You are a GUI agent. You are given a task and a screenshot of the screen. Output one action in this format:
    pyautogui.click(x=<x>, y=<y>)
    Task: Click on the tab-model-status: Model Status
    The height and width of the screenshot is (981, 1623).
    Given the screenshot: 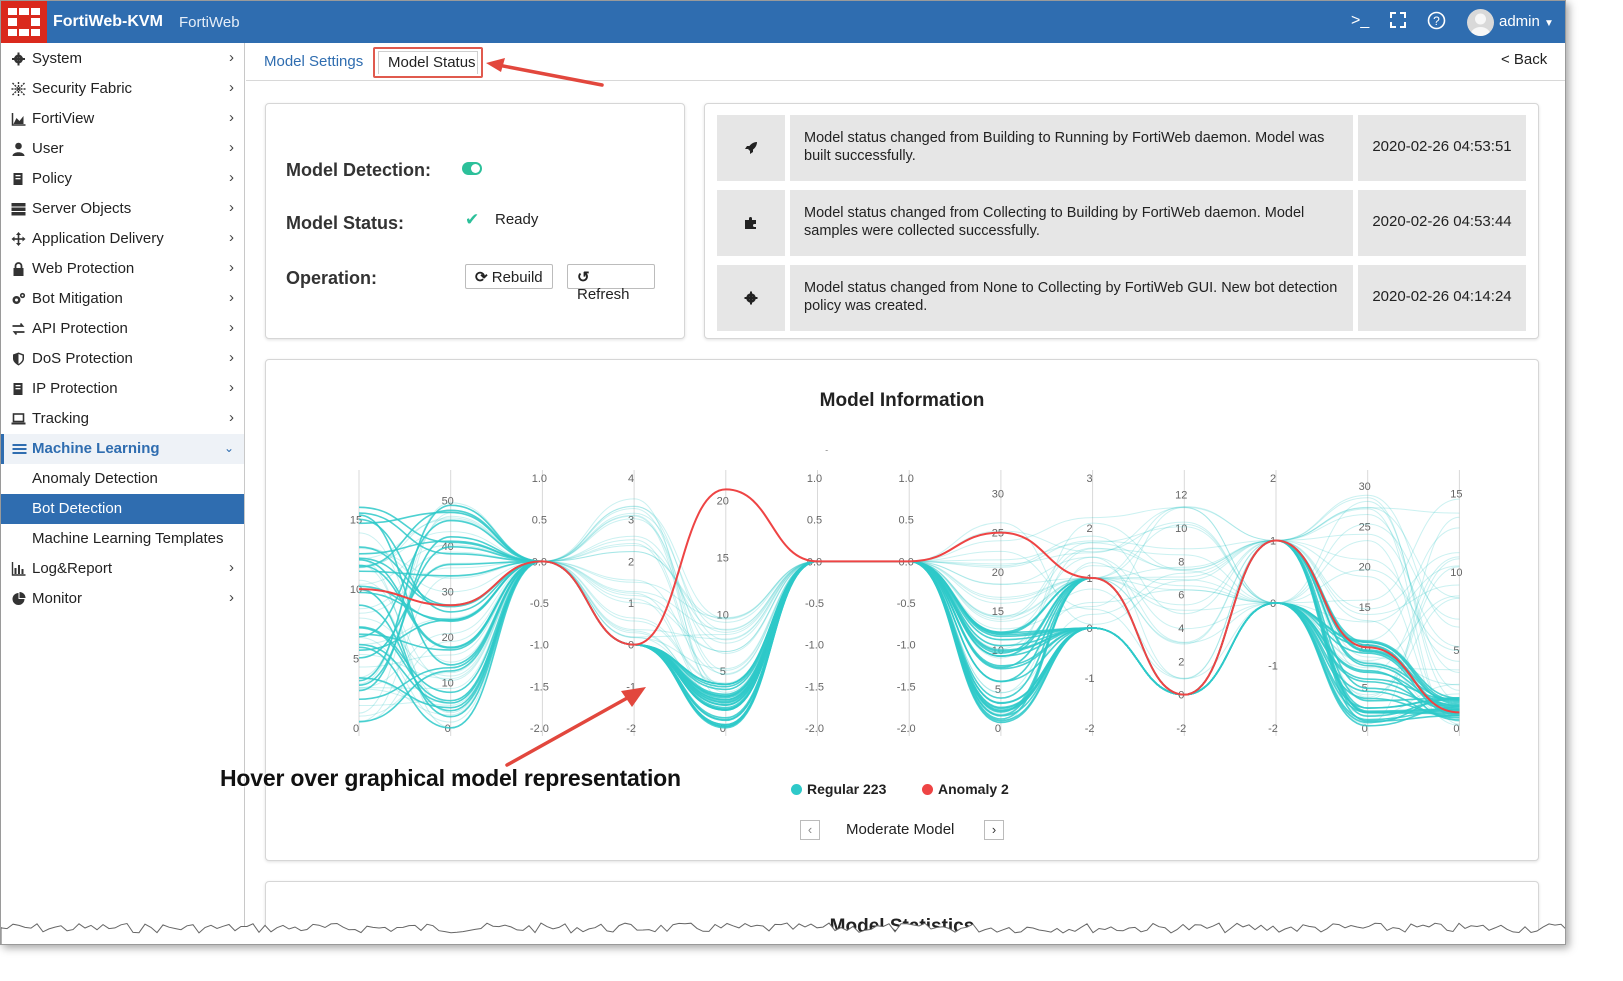 What is the action you would take?
    pyautogui.click(x=428, y=62)
    